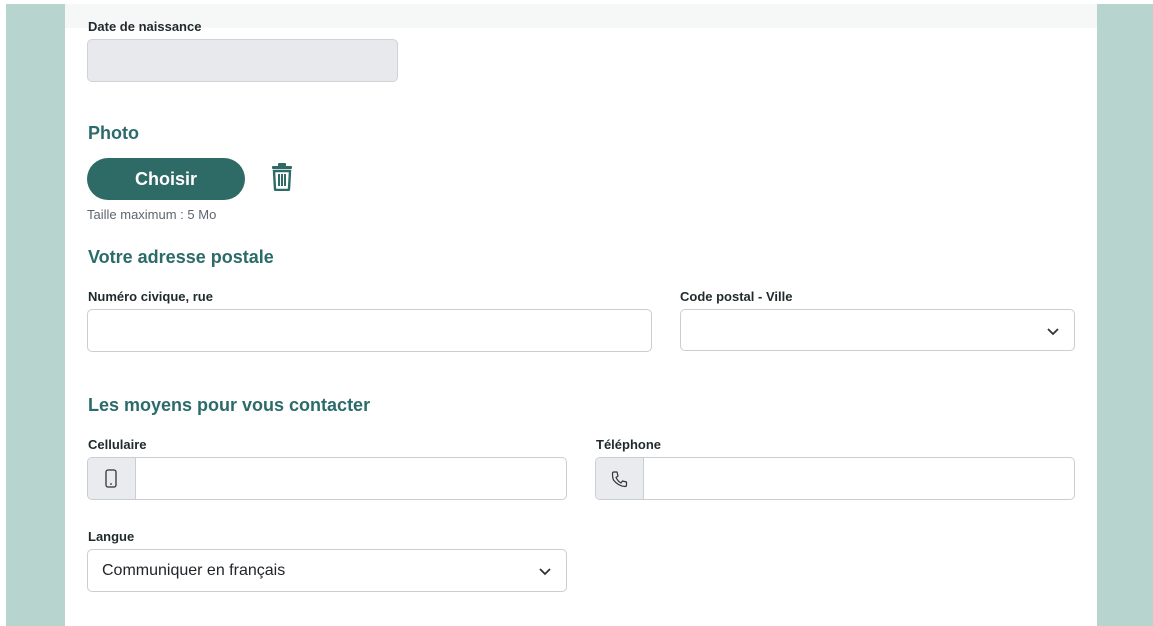  Describe the element at coordinates (736, 296) in the screenshot. I see `postal-city-label: Code postal - Ville` at that location.